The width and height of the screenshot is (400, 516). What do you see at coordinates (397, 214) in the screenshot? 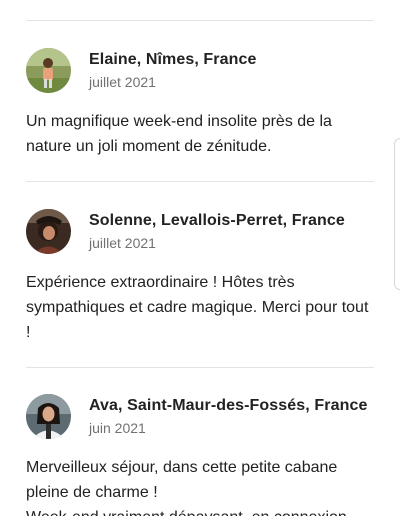
I see `scrollbar` at bounding box center [397, 214].